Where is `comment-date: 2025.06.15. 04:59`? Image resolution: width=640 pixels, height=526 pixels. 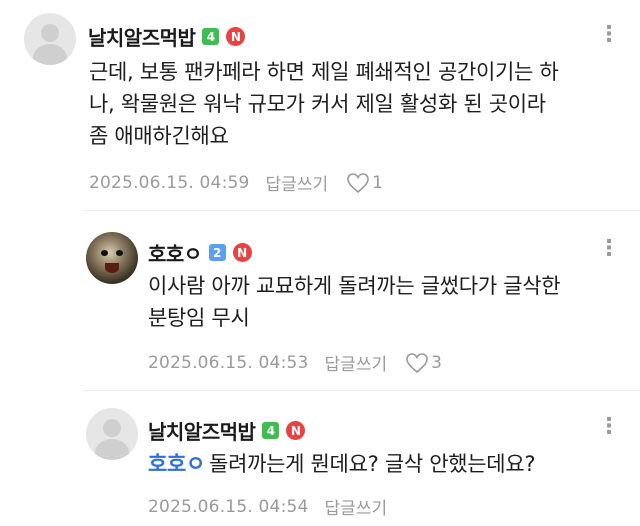 comment-date: 2025.06.15. 04:59 is located at coordinates (169, 182).